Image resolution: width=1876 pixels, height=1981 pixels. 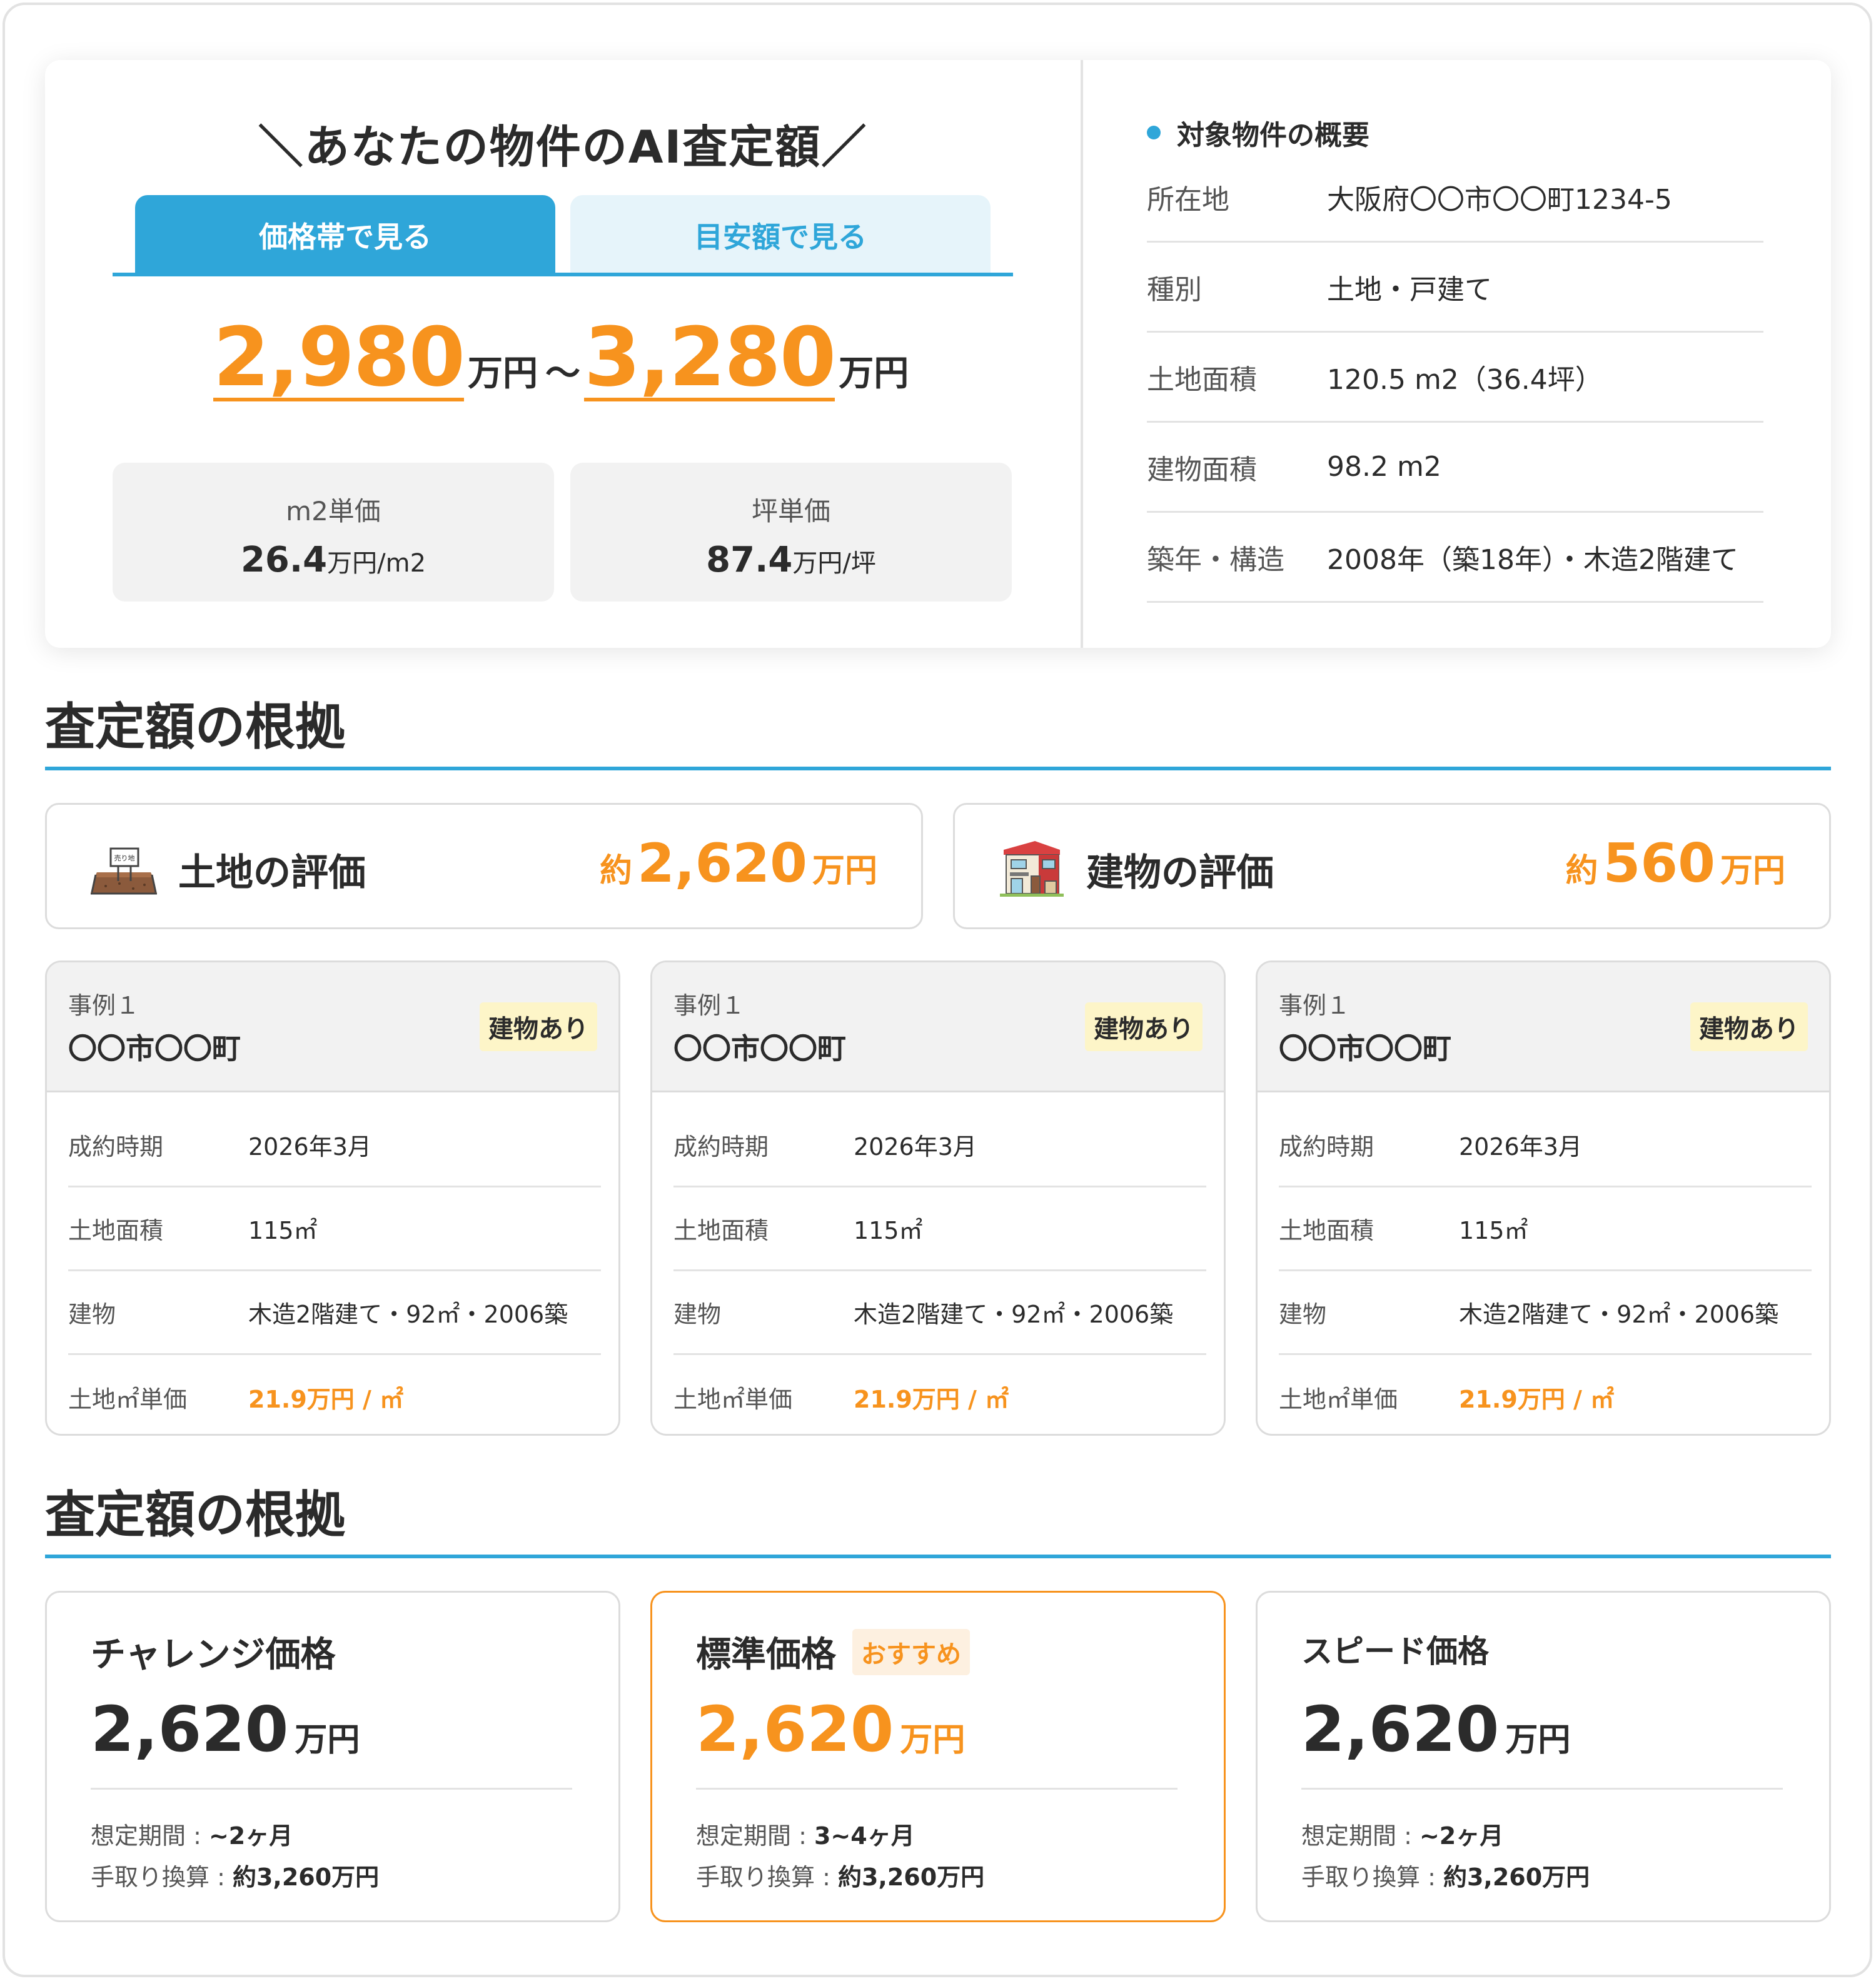 What do you see at coordinates (484, 866) in the screenshot?
I see `land-evaluation-card: 売り地 土地の評価 約 2,620 万円` at bounding box center [484, 866].